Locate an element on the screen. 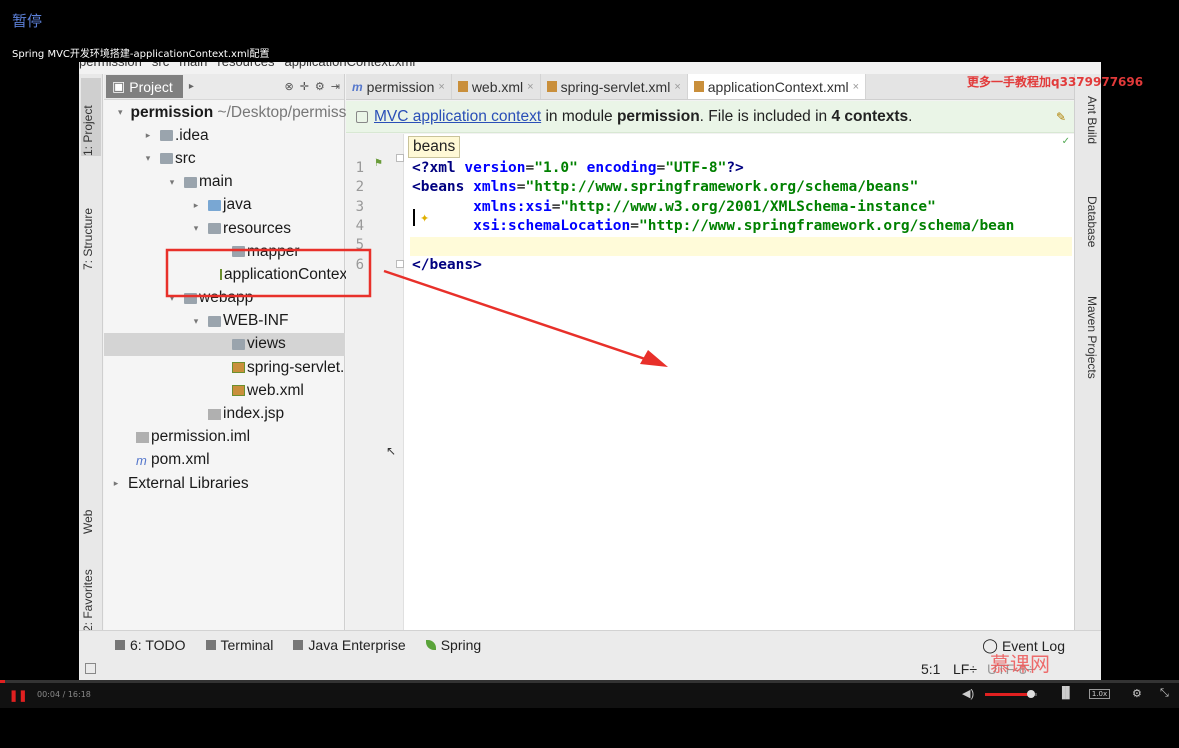 The height and width of the screenshot is (748, 1179). tree-item: ▾ WEB-INF is located at coordinates (224, 321).